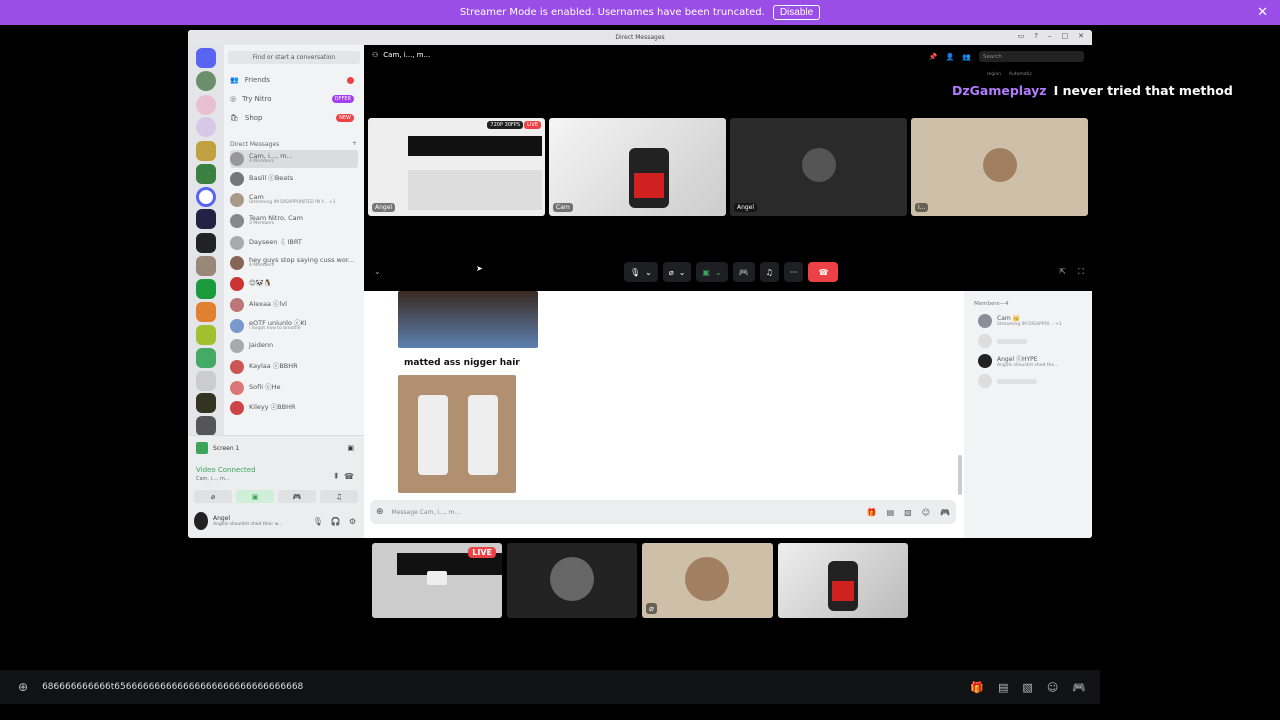 The image size is (1280, 720). Describe the element at coordinates (294, 221) in the screenshot. I see `dm-item: Team Nitro, Cam 3 Members` at that location.